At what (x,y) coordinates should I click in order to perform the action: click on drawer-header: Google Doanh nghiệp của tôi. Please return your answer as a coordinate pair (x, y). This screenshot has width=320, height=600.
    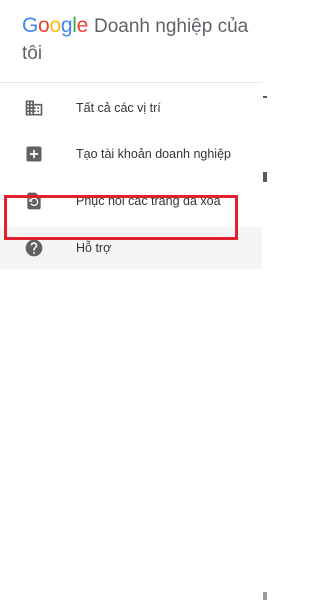
    Looking at the image, I should click on (131, 41).